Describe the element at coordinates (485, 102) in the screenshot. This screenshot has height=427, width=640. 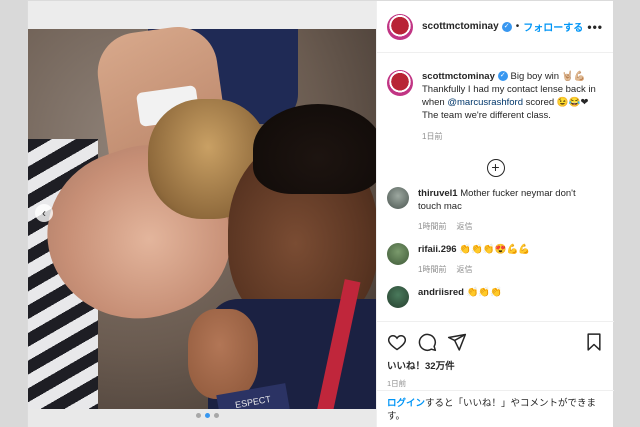
I see `caption-mention-link: @marcusrashford` at that location.